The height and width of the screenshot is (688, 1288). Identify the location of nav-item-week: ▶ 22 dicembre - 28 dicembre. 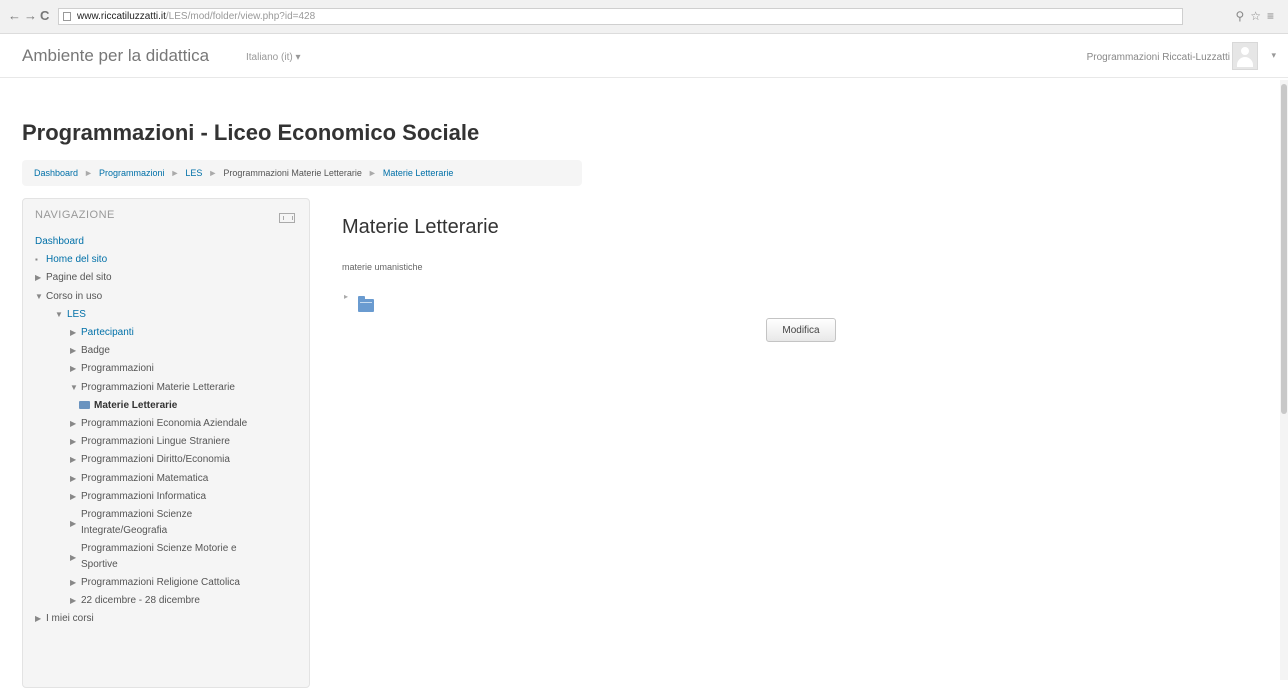
(166, 601).